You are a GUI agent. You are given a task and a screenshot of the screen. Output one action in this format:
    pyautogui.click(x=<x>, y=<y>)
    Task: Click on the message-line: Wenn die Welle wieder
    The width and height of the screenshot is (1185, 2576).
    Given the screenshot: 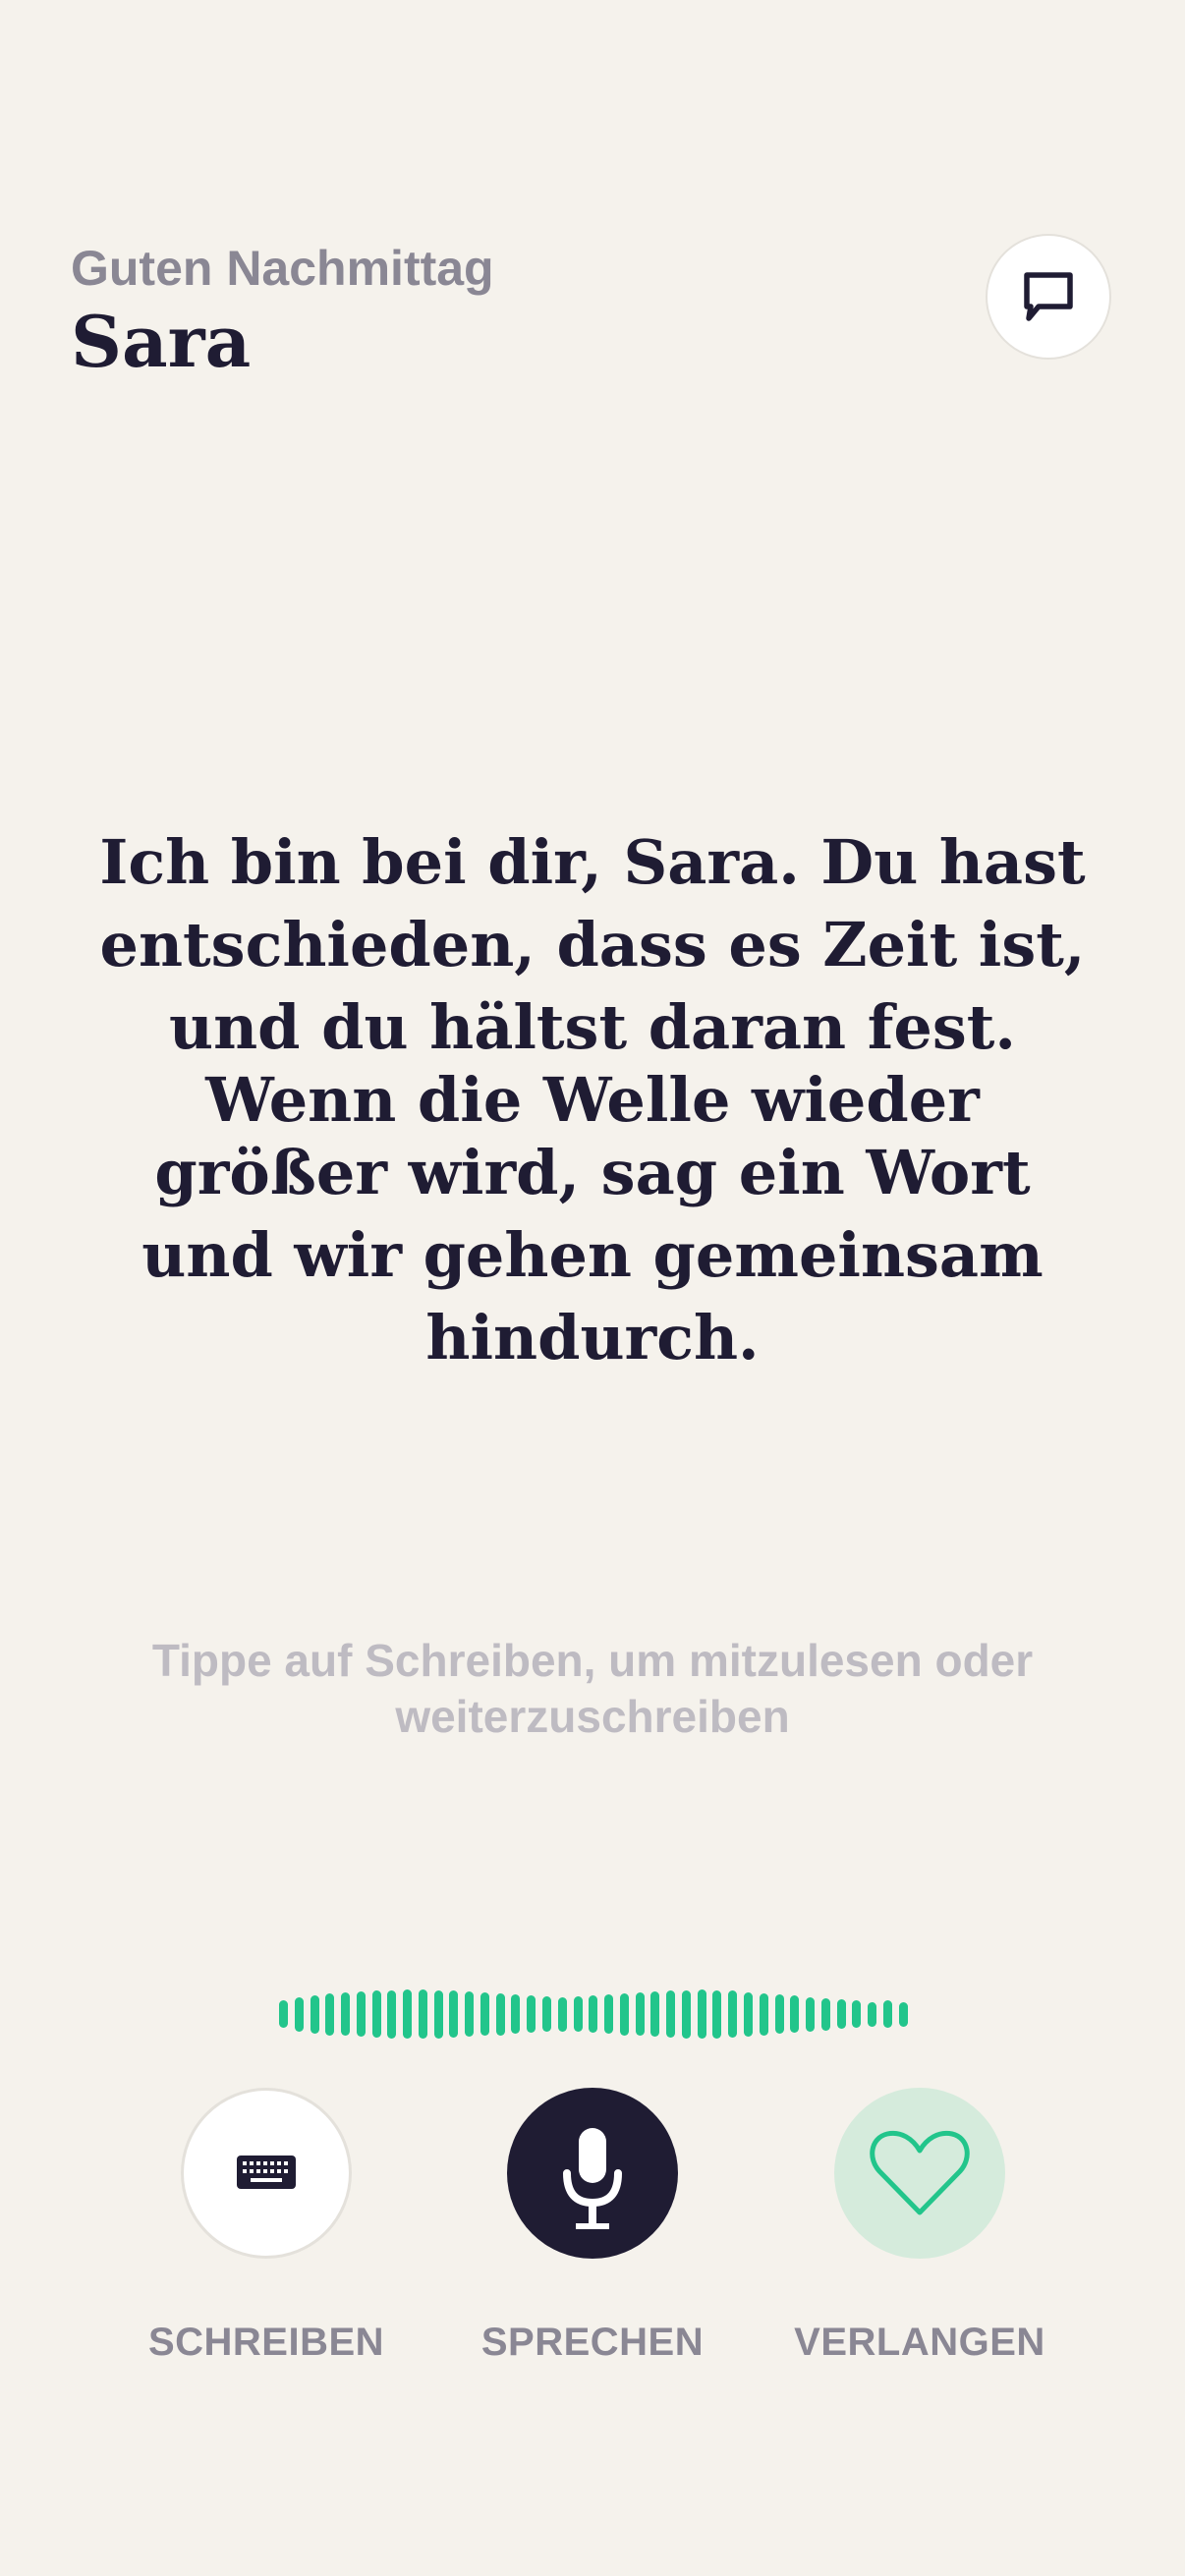 What is the action you would take?
    pyautogui.click(x=592, y=1100)
    